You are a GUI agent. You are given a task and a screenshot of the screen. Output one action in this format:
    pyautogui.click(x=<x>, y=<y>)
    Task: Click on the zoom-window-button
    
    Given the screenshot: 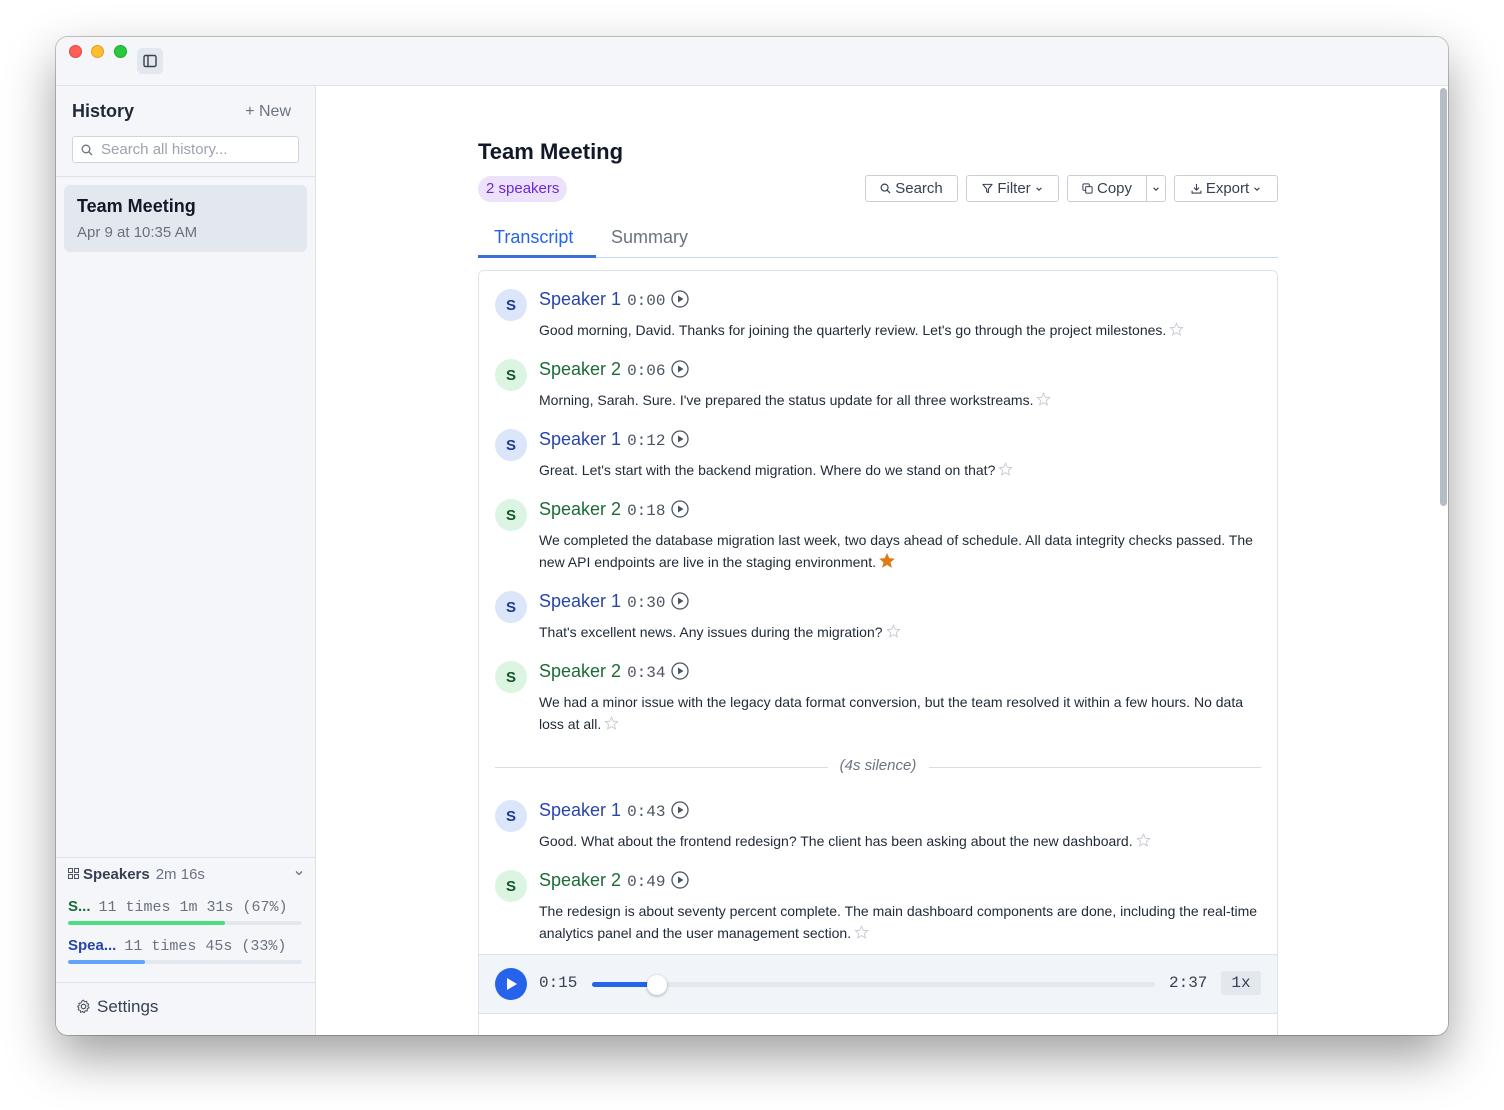 What is the action you would take?
    pyautogui.click(x=120, y=51)
    